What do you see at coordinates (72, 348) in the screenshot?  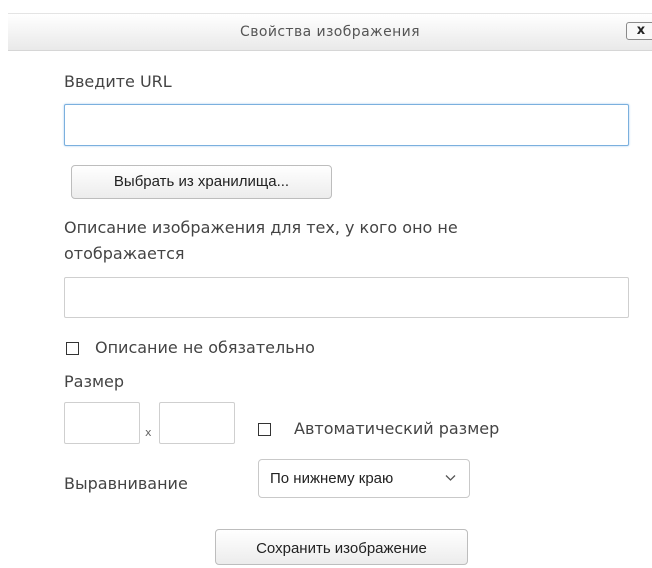 I see `description-optional-checkbox` at bounding box center [72, 348].